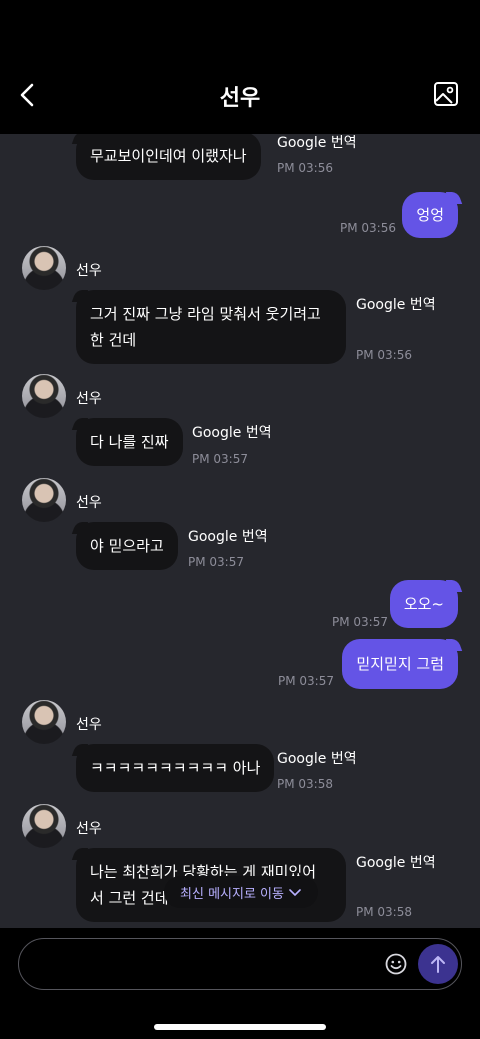 This screenshot has height=1039, width=480. I want to click on message-bubble-incoming: 다 나를 진짜, so click(129, 442).